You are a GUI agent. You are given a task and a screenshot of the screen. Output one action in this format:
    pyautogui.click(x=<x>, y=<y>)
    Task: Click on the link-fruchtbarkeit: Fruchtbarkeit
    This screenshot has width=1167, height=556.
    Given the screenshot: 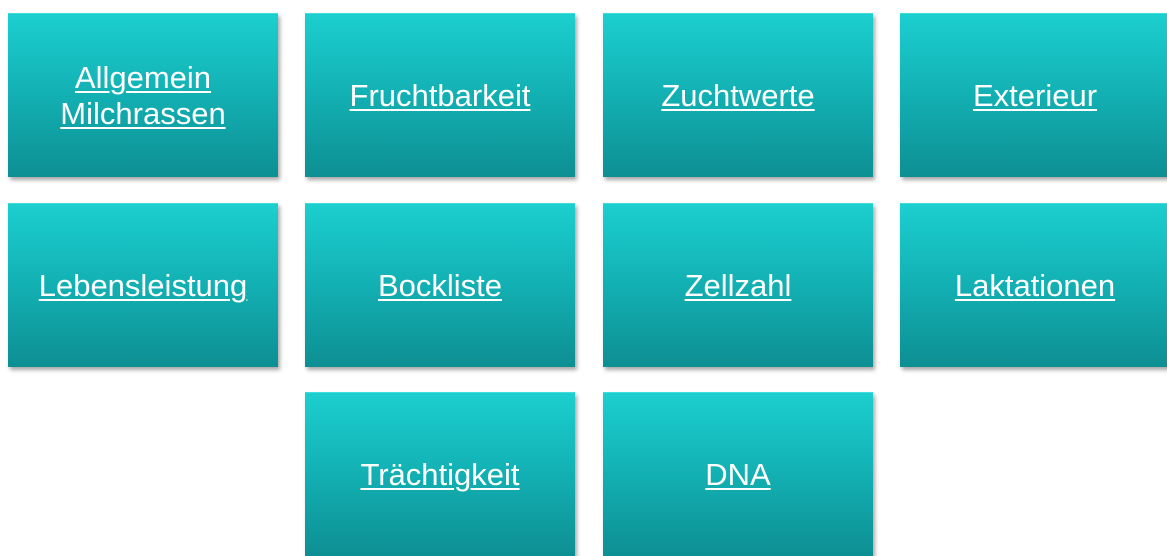 What is the action you would take?
    pyautogui.click(x=440, y=96)
    